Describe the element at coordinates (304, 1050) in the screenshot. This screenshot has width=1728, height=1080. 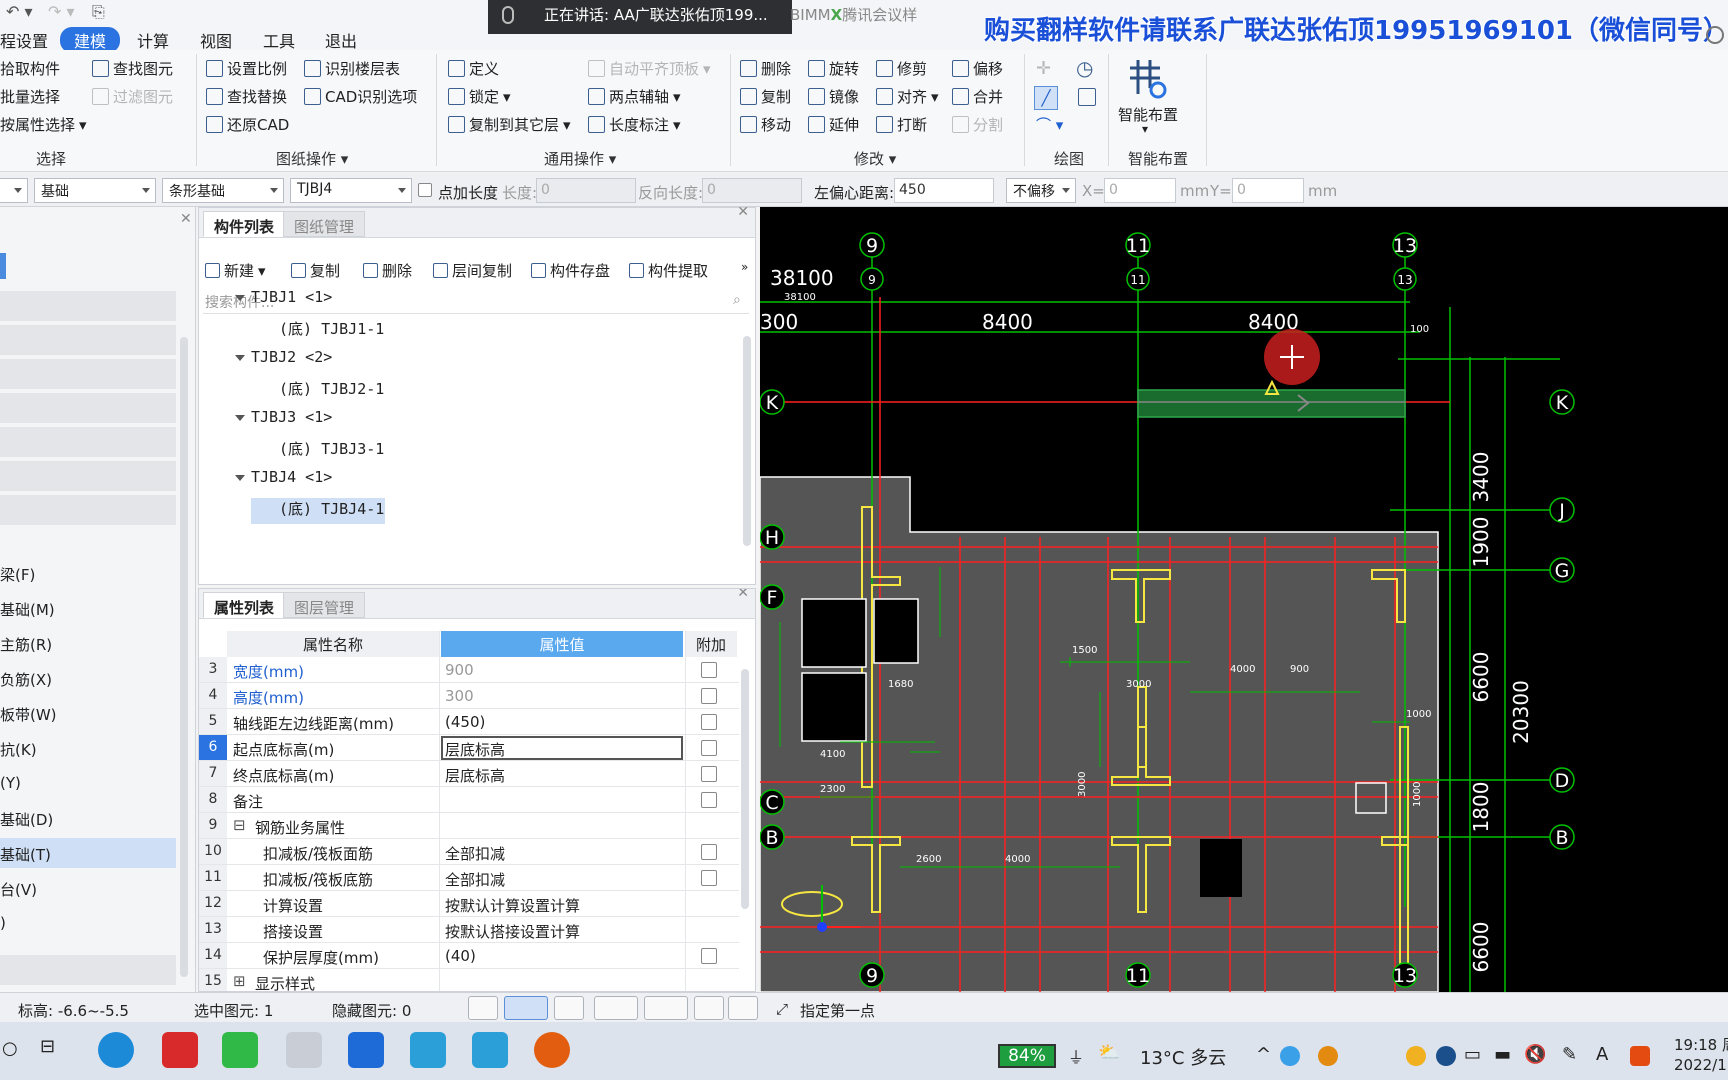
I see `app-icon` at that location.